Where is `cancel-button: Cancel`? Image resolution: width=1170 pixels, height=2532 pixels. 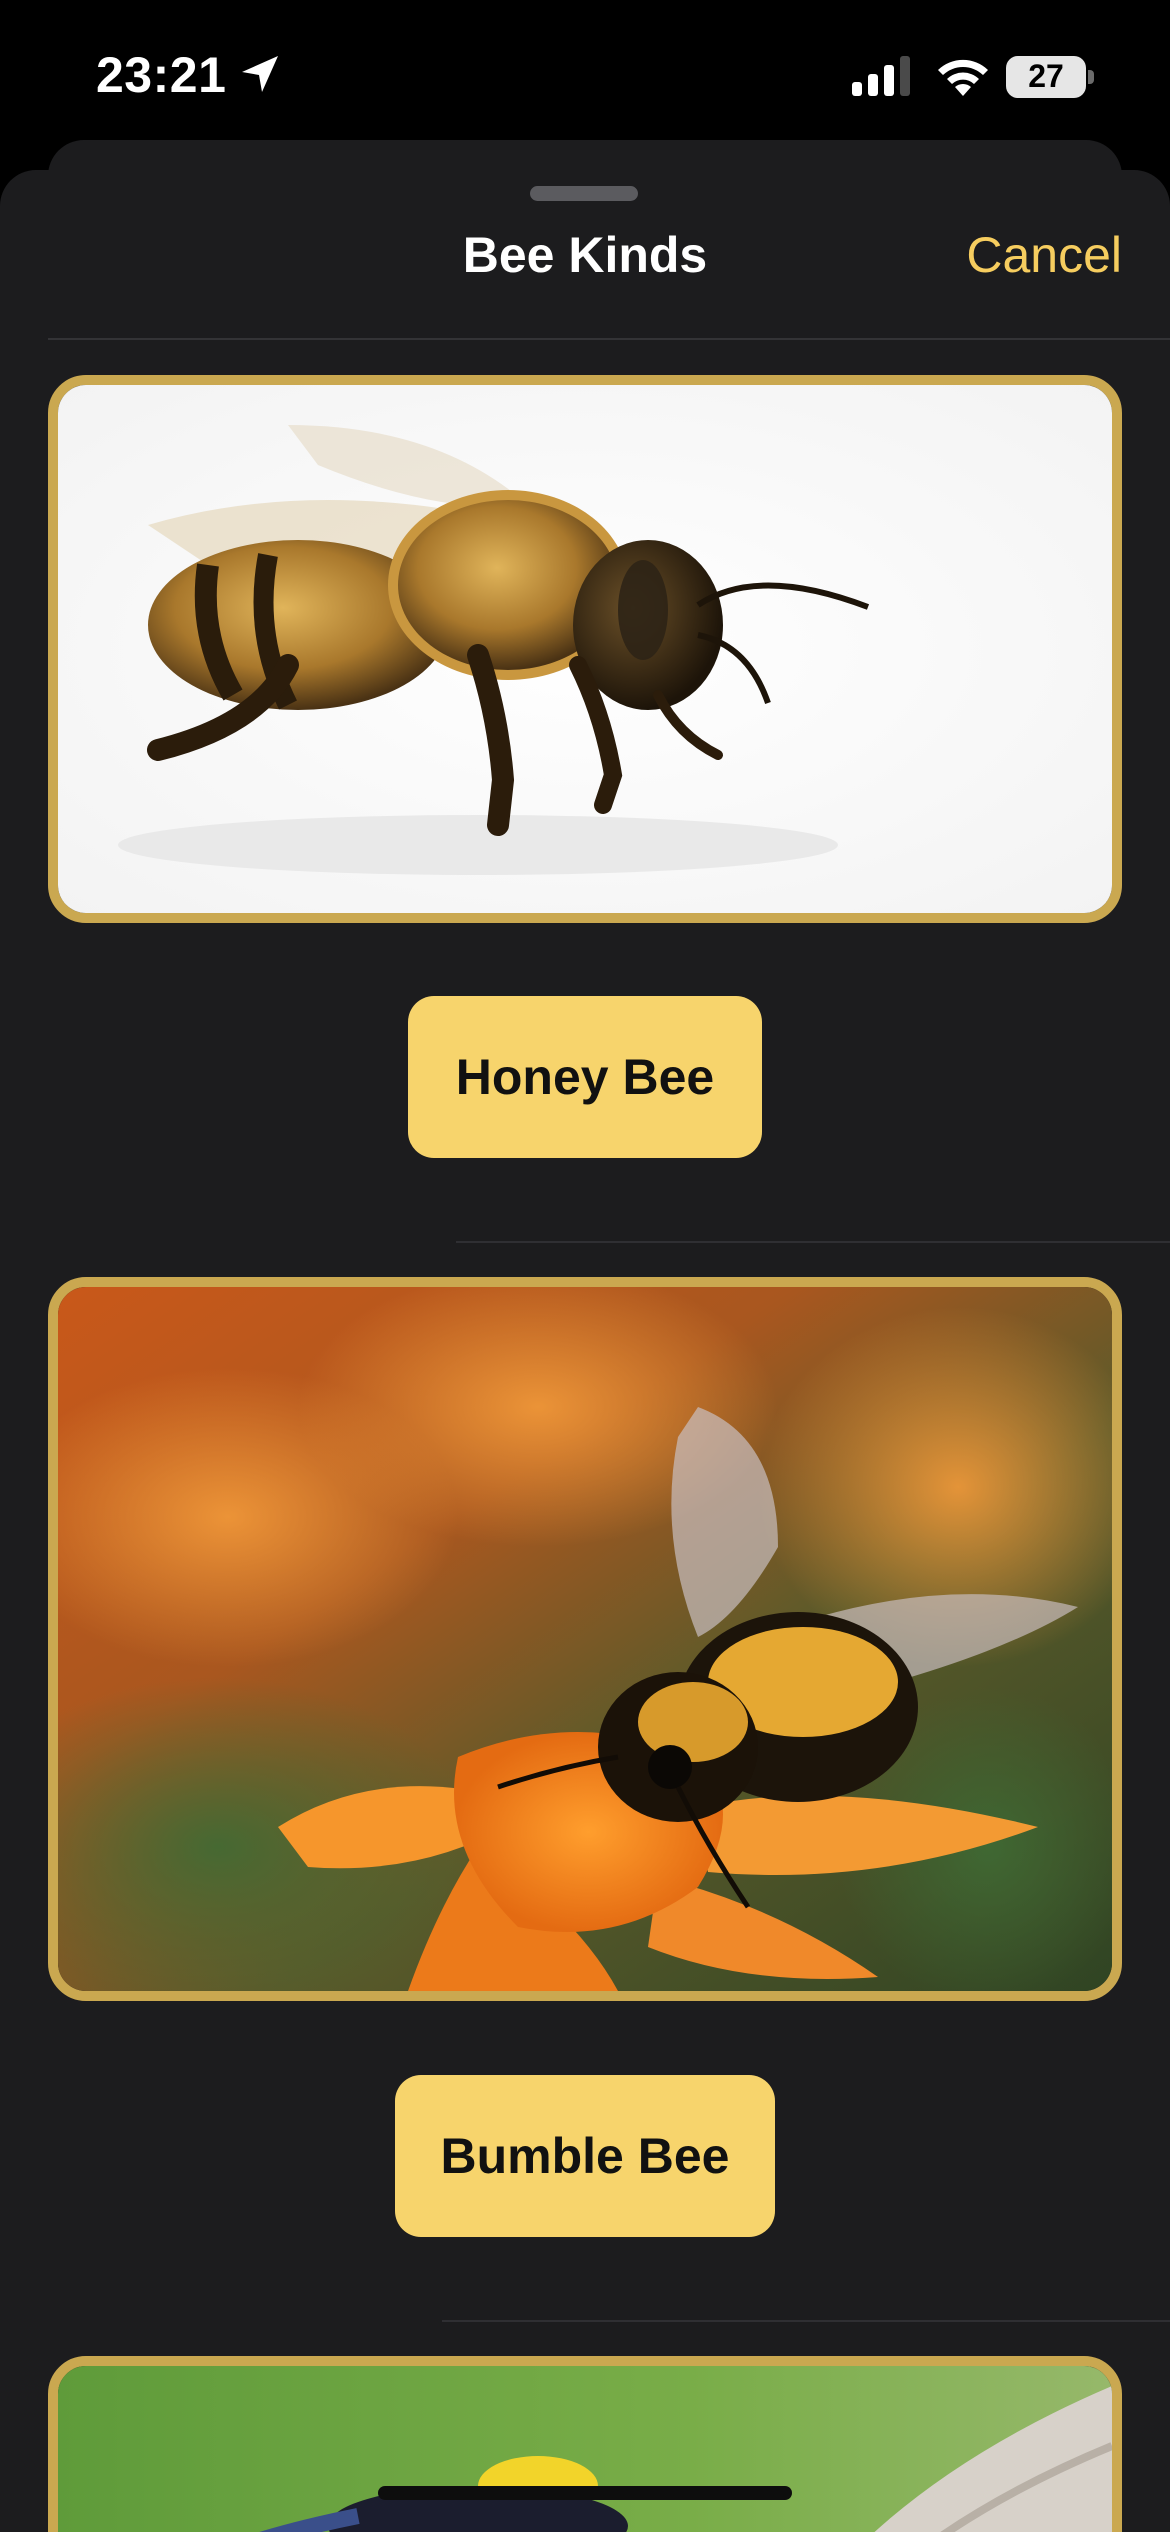
cancel-button: Cancel is located at coordinates (1044, 255).